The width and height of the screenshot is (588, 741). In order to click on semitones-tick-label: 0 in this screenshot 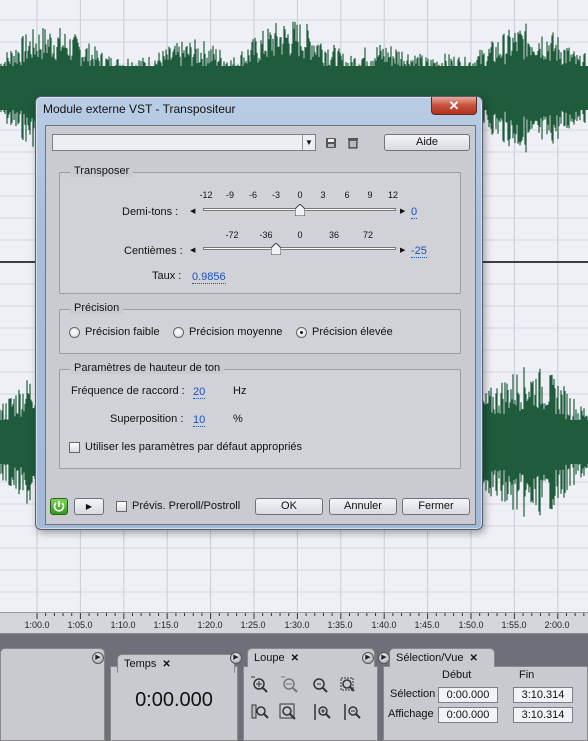, I will do `click(300, 195)`.